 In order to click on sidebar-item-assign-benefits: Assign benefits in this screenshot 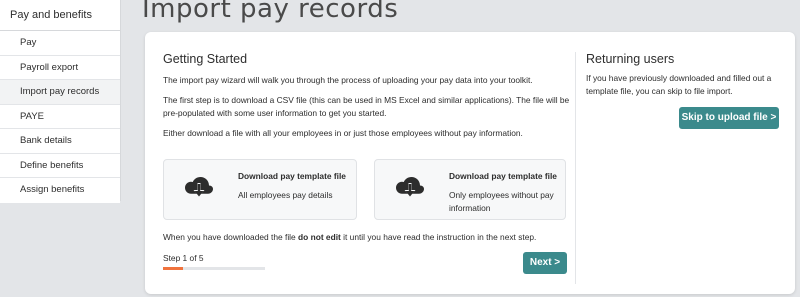, I will do `click(60, 190)`.